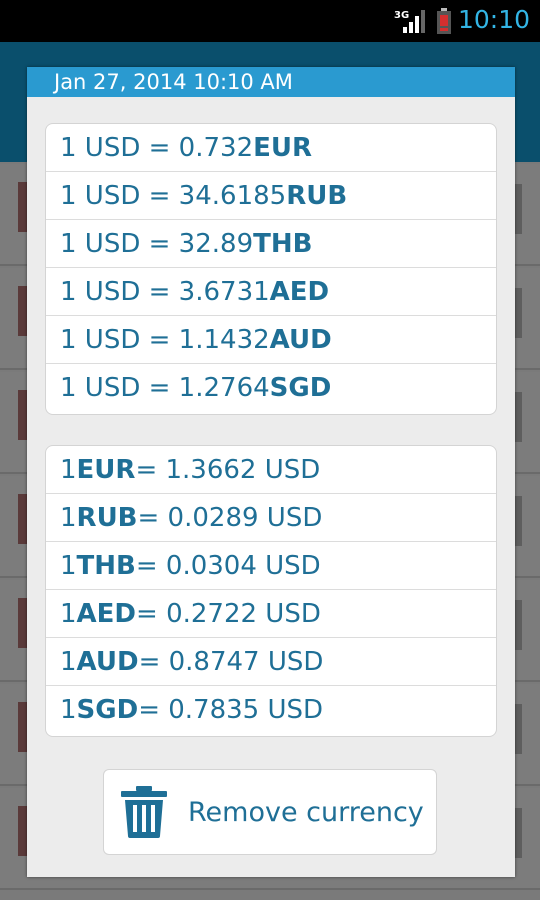 This screenshot has width=540, height=900. I want to click on rate-row-usd-aed: 1 USD = 3.6731 AED, so click(271, 292).